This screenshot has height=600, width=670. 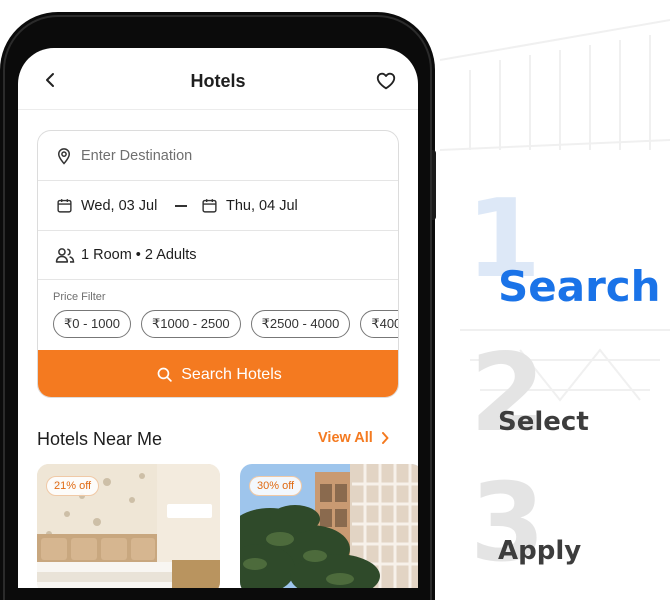 What do you see at coordinates (385, 438) in the screenshot?
I see `chevron-right-icon` at bounding box center [385, 438].